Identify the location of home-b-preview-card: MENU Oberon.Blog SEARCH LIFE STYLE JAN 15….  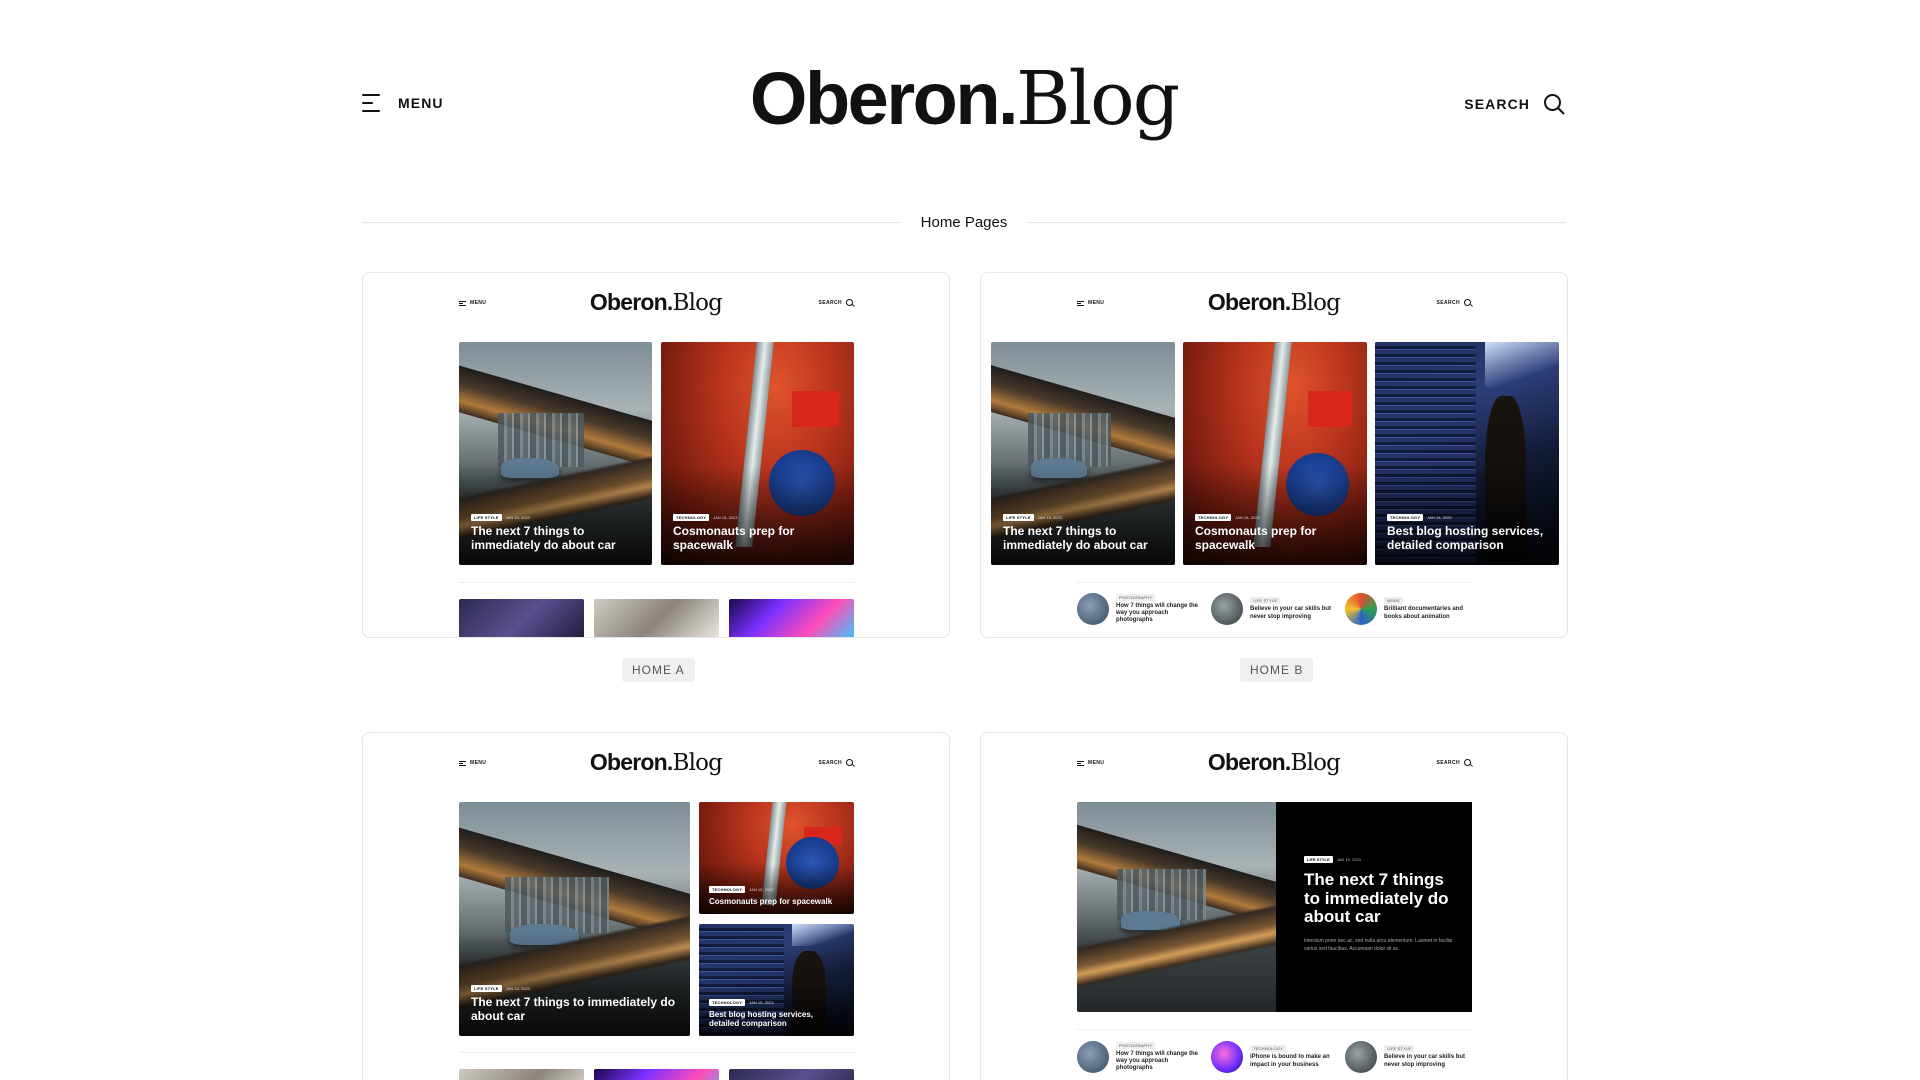
(1274, 455).